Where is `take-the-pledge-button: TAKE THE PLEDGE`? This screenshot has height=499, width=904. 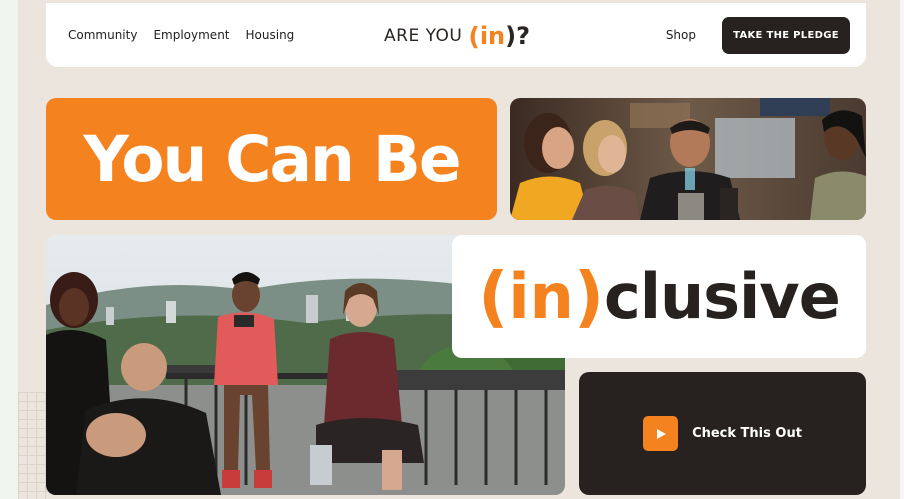
take-the-pledge-button: TAKE THE PLEDGE is located at coordinates (786, 35).